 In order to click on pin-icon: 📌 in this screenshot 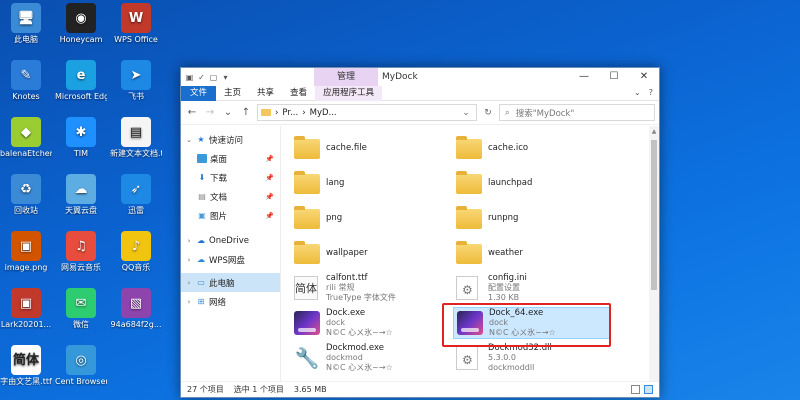, I will do `click(269, 177)`.